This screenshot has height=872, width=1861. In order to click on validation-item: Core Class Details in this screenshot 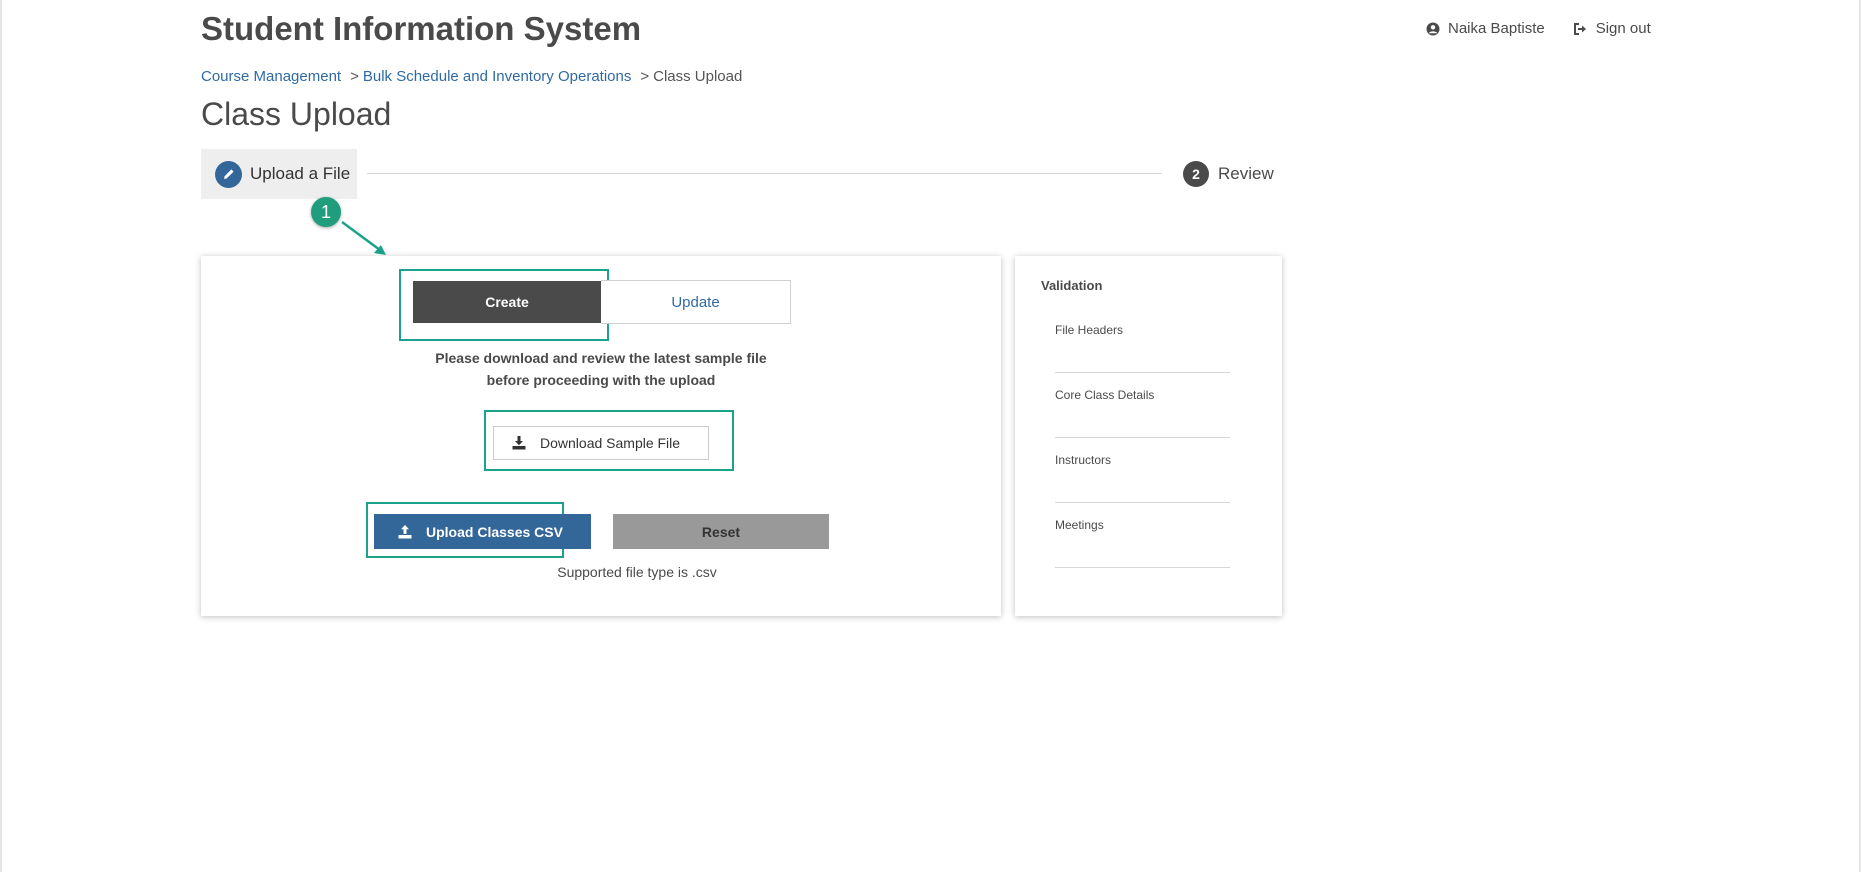, I will do `click(1142, 405)`.